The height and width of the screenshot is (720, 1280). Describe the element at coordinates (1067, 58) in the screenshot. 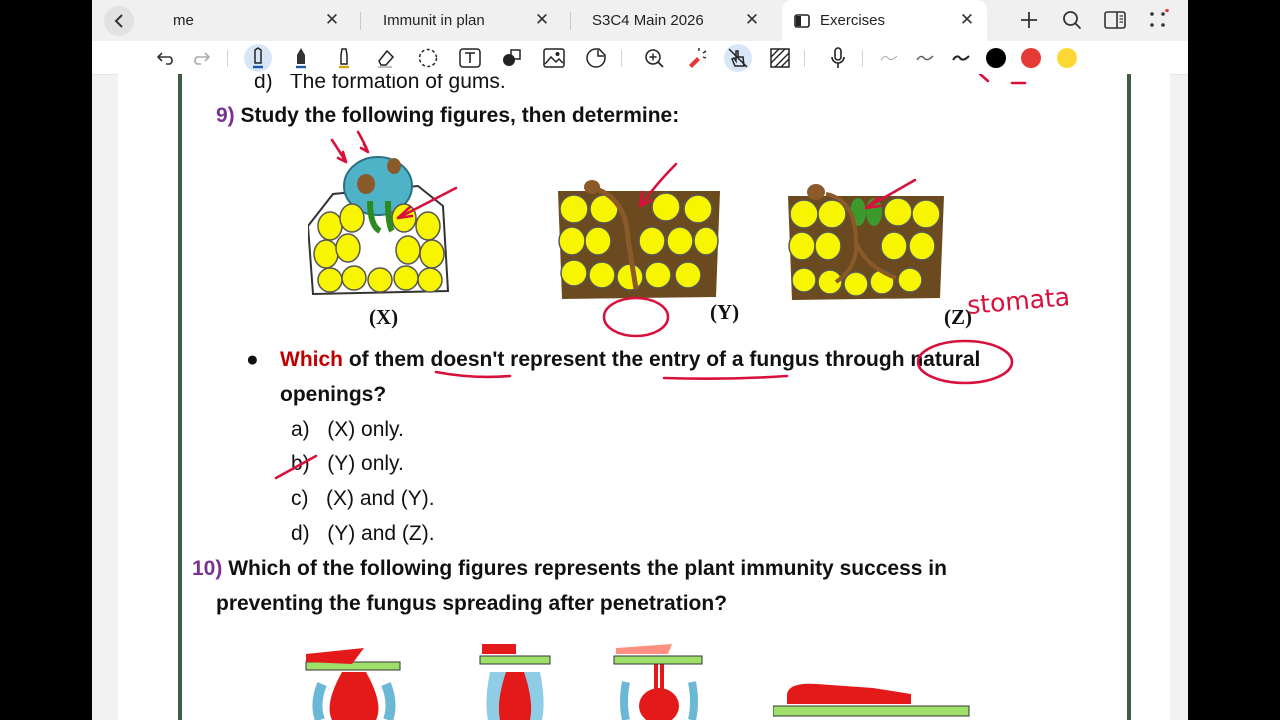

I see `color-swatch-yellow` at that location.